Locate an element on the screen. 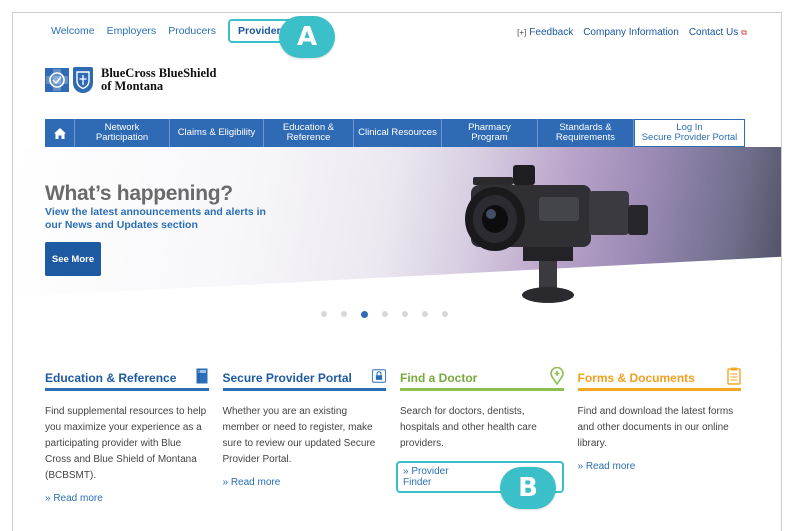 The width and height of the screenshot is (793, 531). menu-pharmacy-program: Pharmacy Program is located at coordinates (490, 133).